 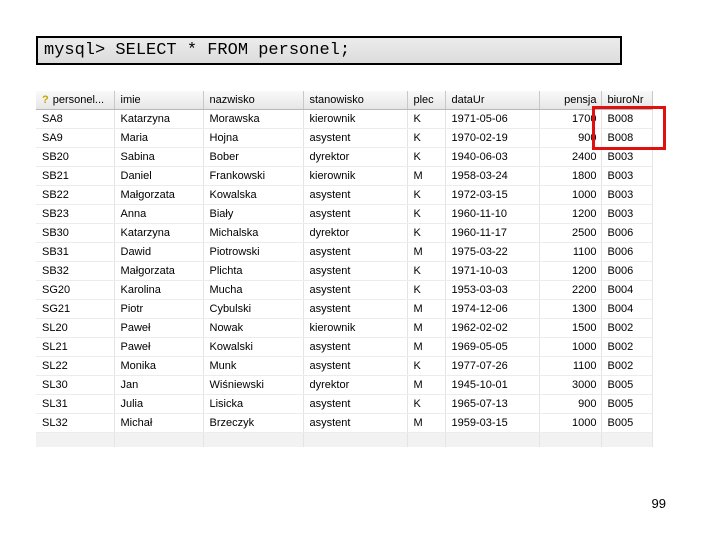 I want to click on table-cell: Cybulski, so click(x=253, y=309).